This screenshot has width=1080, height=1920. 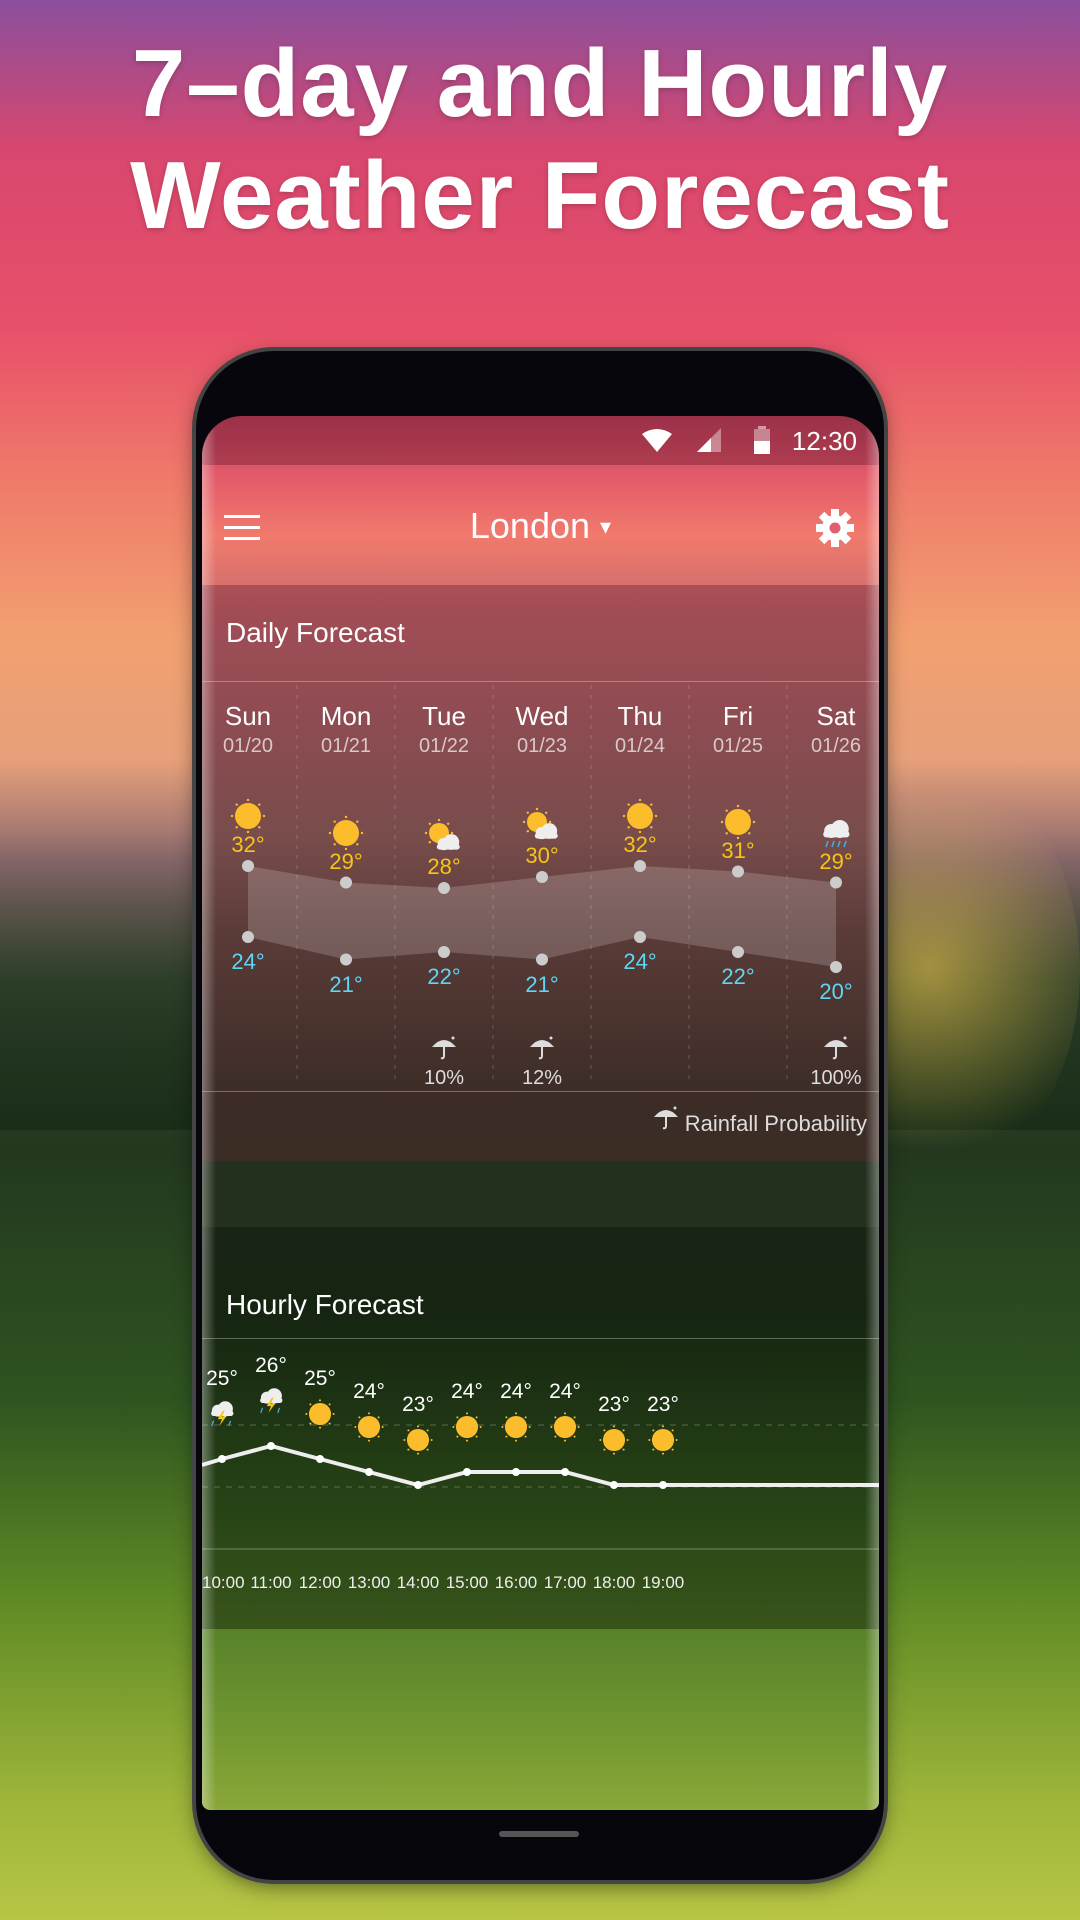 I want to click on wifi-icon, so click(x=657, y=440).